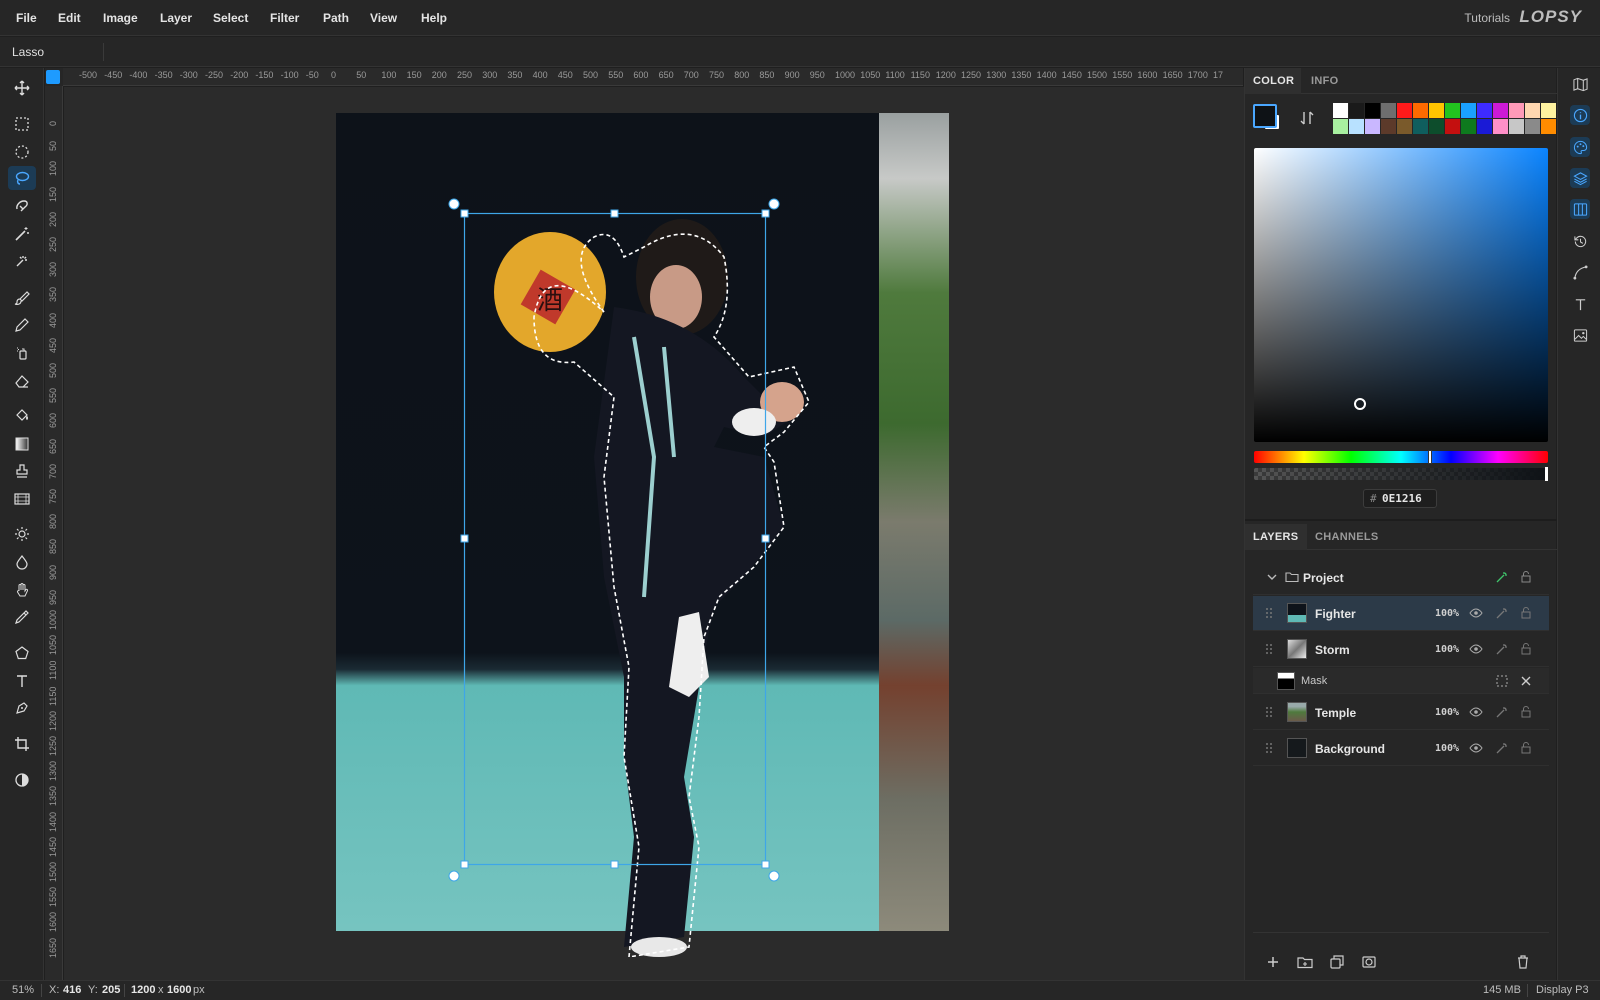  Describe the element at coordinates (1580, 115) in the screenshot. I see `dock-info` at that location.